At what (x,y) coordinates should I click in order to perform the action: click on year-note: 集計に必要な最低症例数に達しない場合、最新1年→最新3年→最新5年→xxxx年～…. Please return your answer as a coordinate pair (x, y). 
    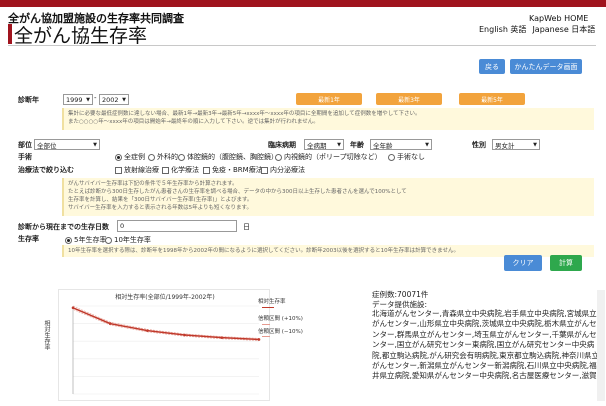
    Looking at the image, I should click on (328, 119).